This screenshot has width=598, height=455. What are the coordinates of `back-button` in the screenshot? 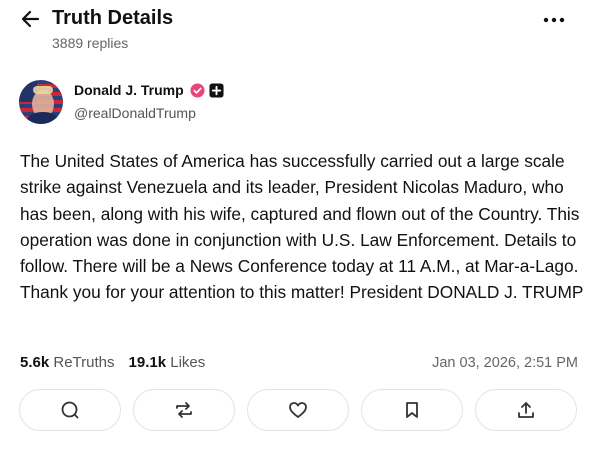 It's located at (31, 19).